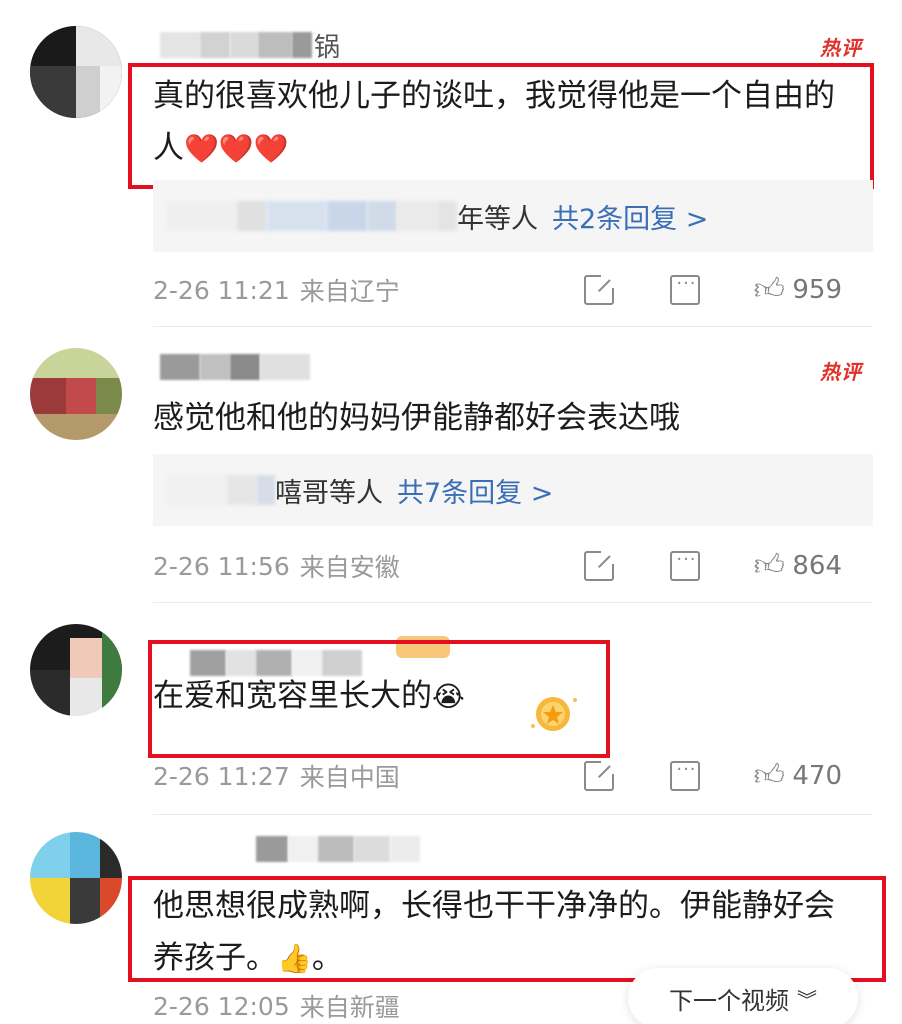  Describe the element at coordinates (817, 566) in the screenshot. I see `like-count: 864` at that location.